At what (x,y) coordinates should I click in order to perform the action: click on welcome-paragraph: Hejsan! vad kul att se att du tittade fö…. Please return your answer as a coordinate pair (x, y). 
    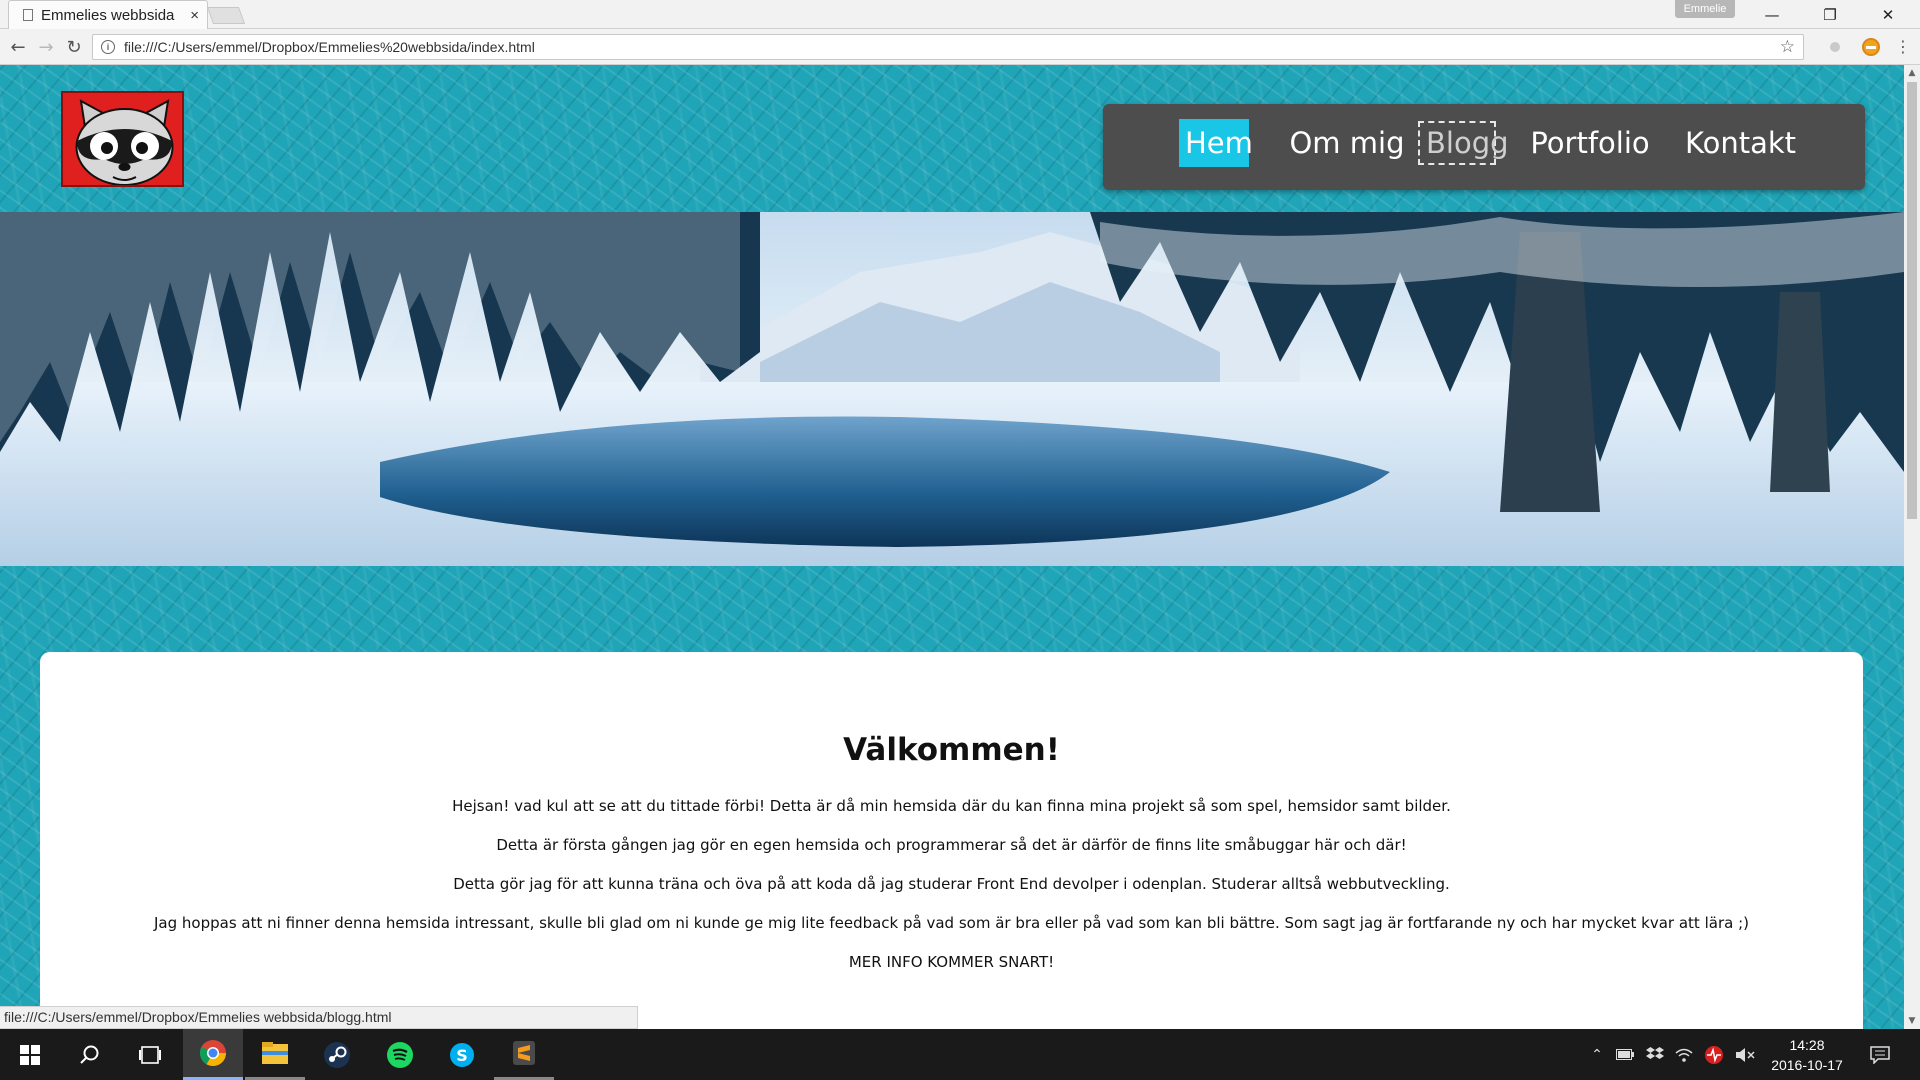
    Looking at the image, I should click on (951, 806).